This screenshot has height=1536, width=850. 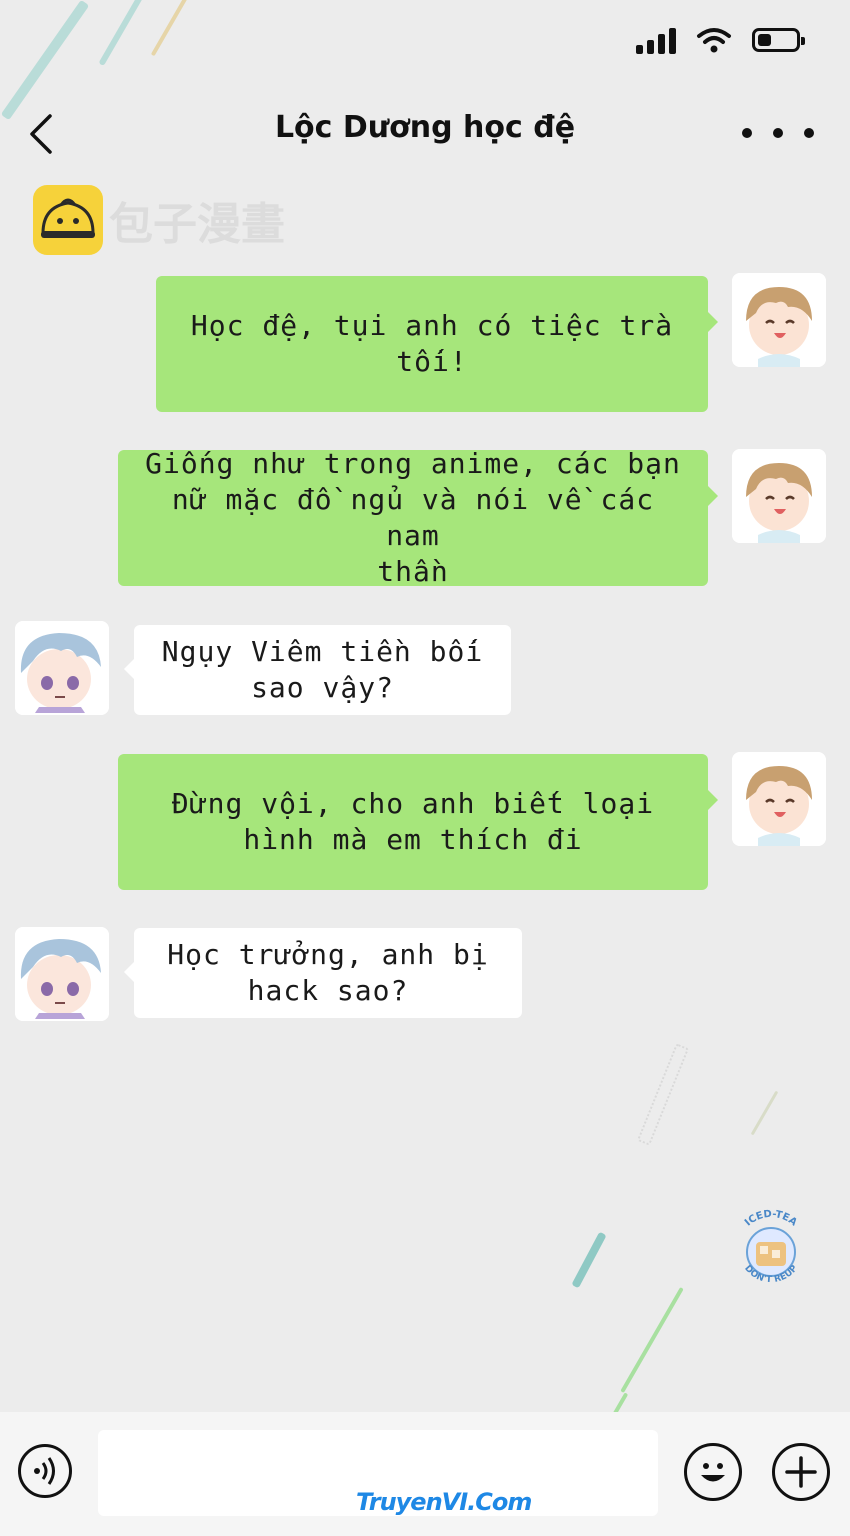 What do you see at coordinates (778, 135) in the screenshot?
I see `more-options-button` at bounding box center [778, 135].